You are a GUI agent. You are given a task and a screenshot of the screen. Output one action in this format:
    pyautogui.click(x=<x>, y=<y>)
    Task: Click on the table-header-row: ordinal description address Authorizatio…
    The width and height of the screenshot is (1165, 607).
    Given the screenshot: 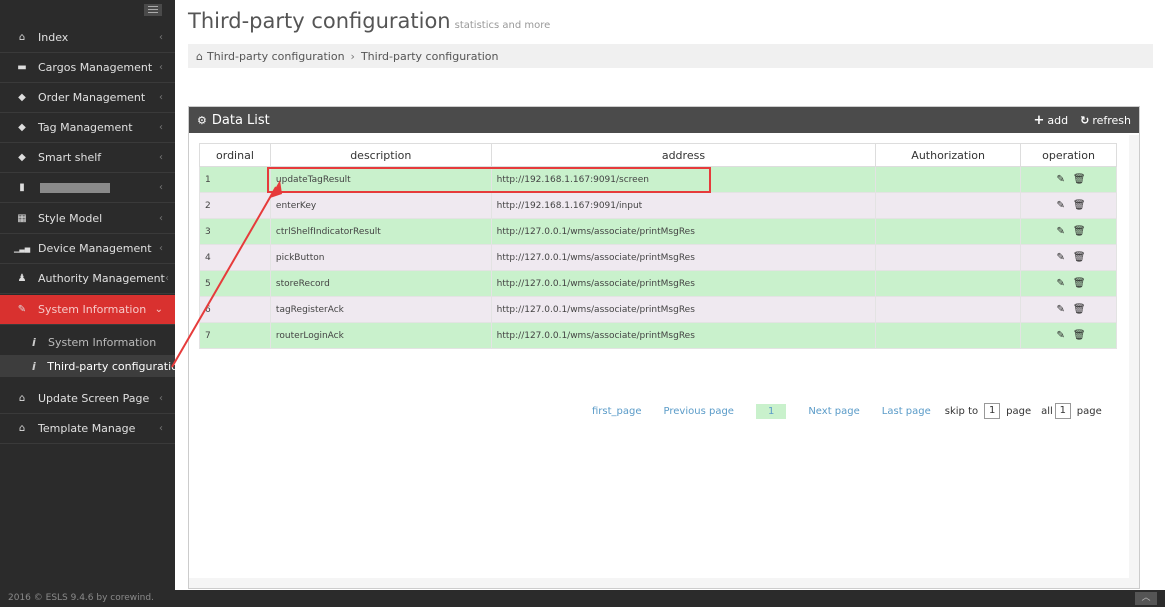 What is the action you would take?
    pyautogui.click(x=658, y=155)
    